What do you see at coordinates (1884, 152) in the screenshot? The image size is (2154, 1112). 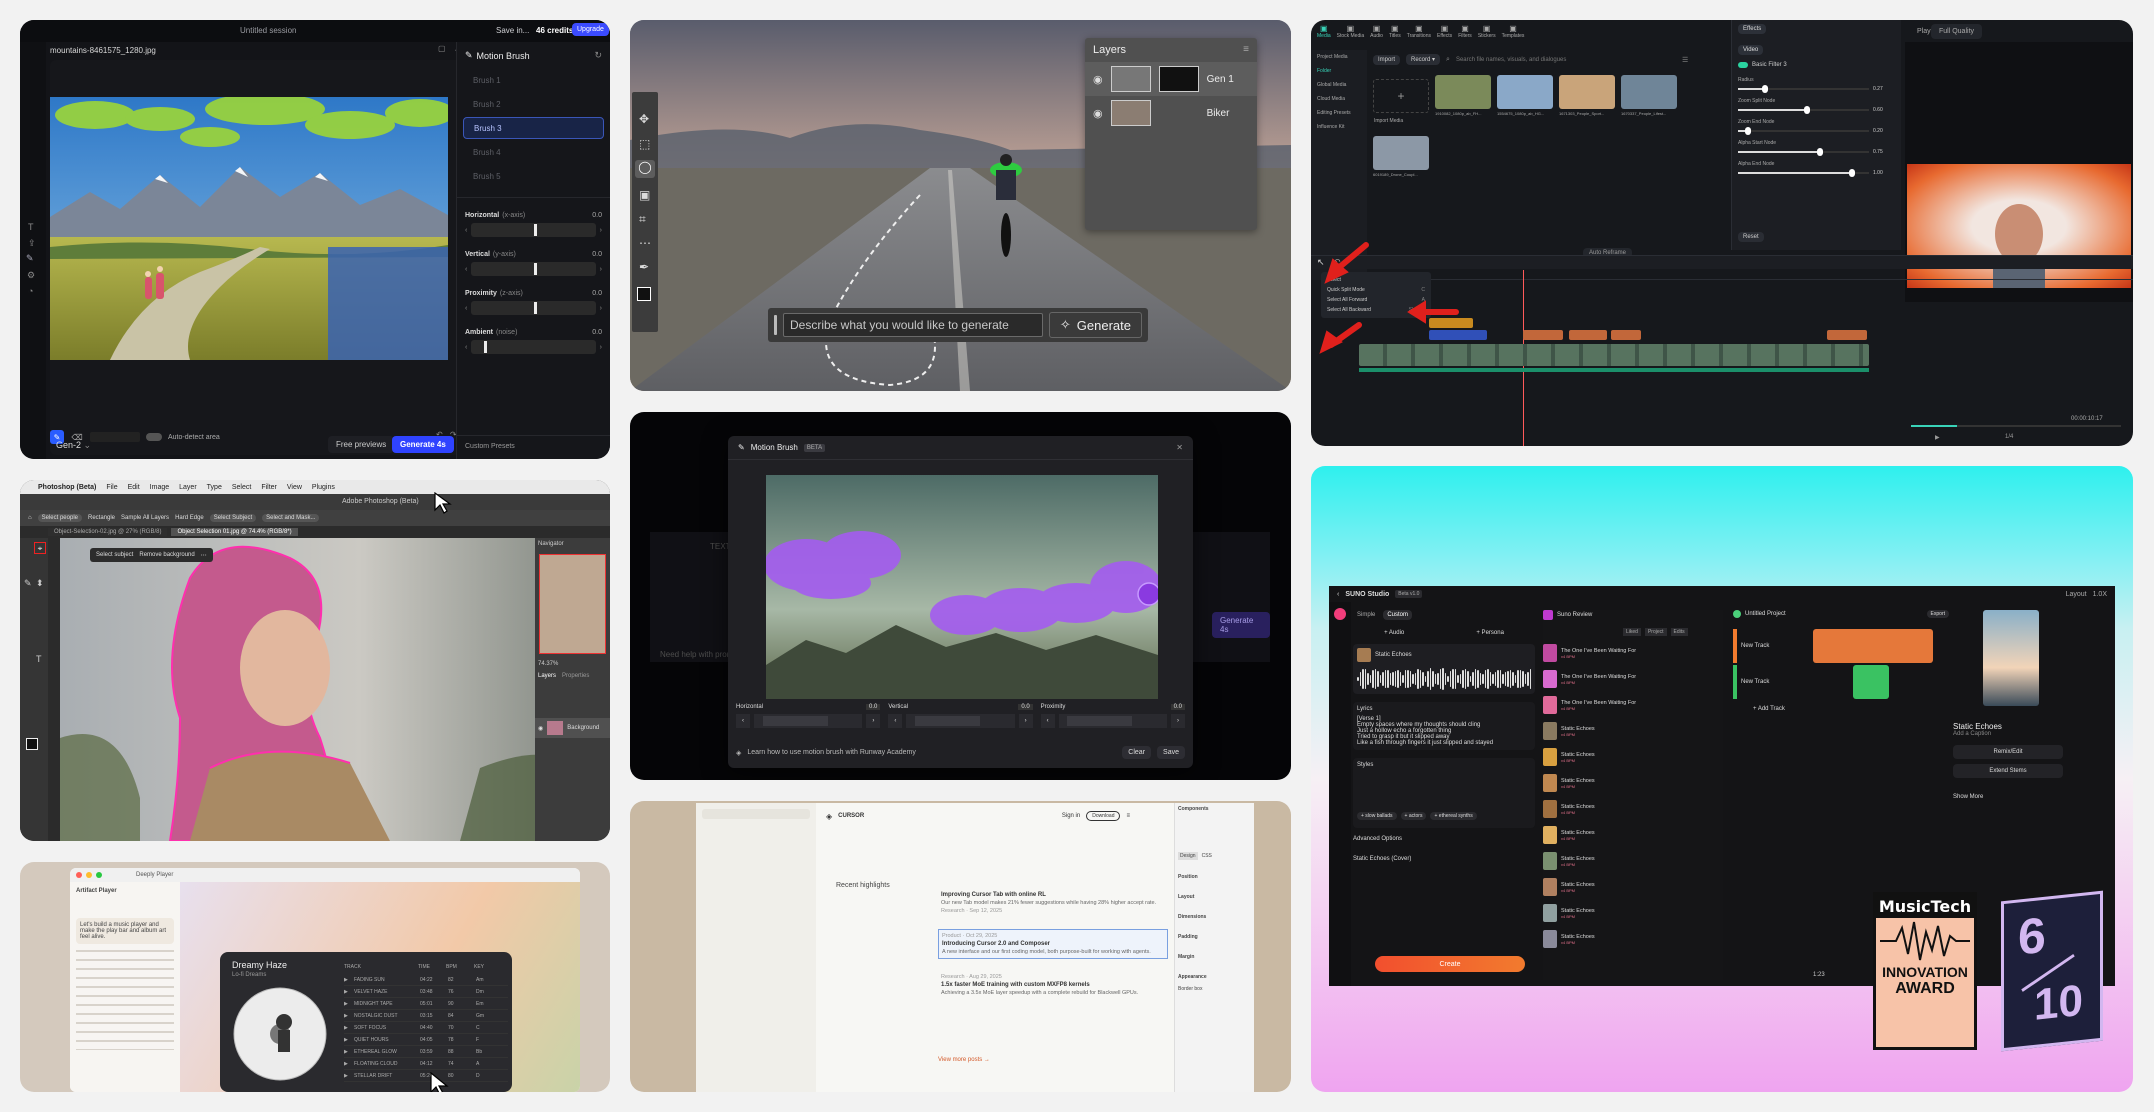 I see `param-value: 0.75` at bounding box center [1884, 152].